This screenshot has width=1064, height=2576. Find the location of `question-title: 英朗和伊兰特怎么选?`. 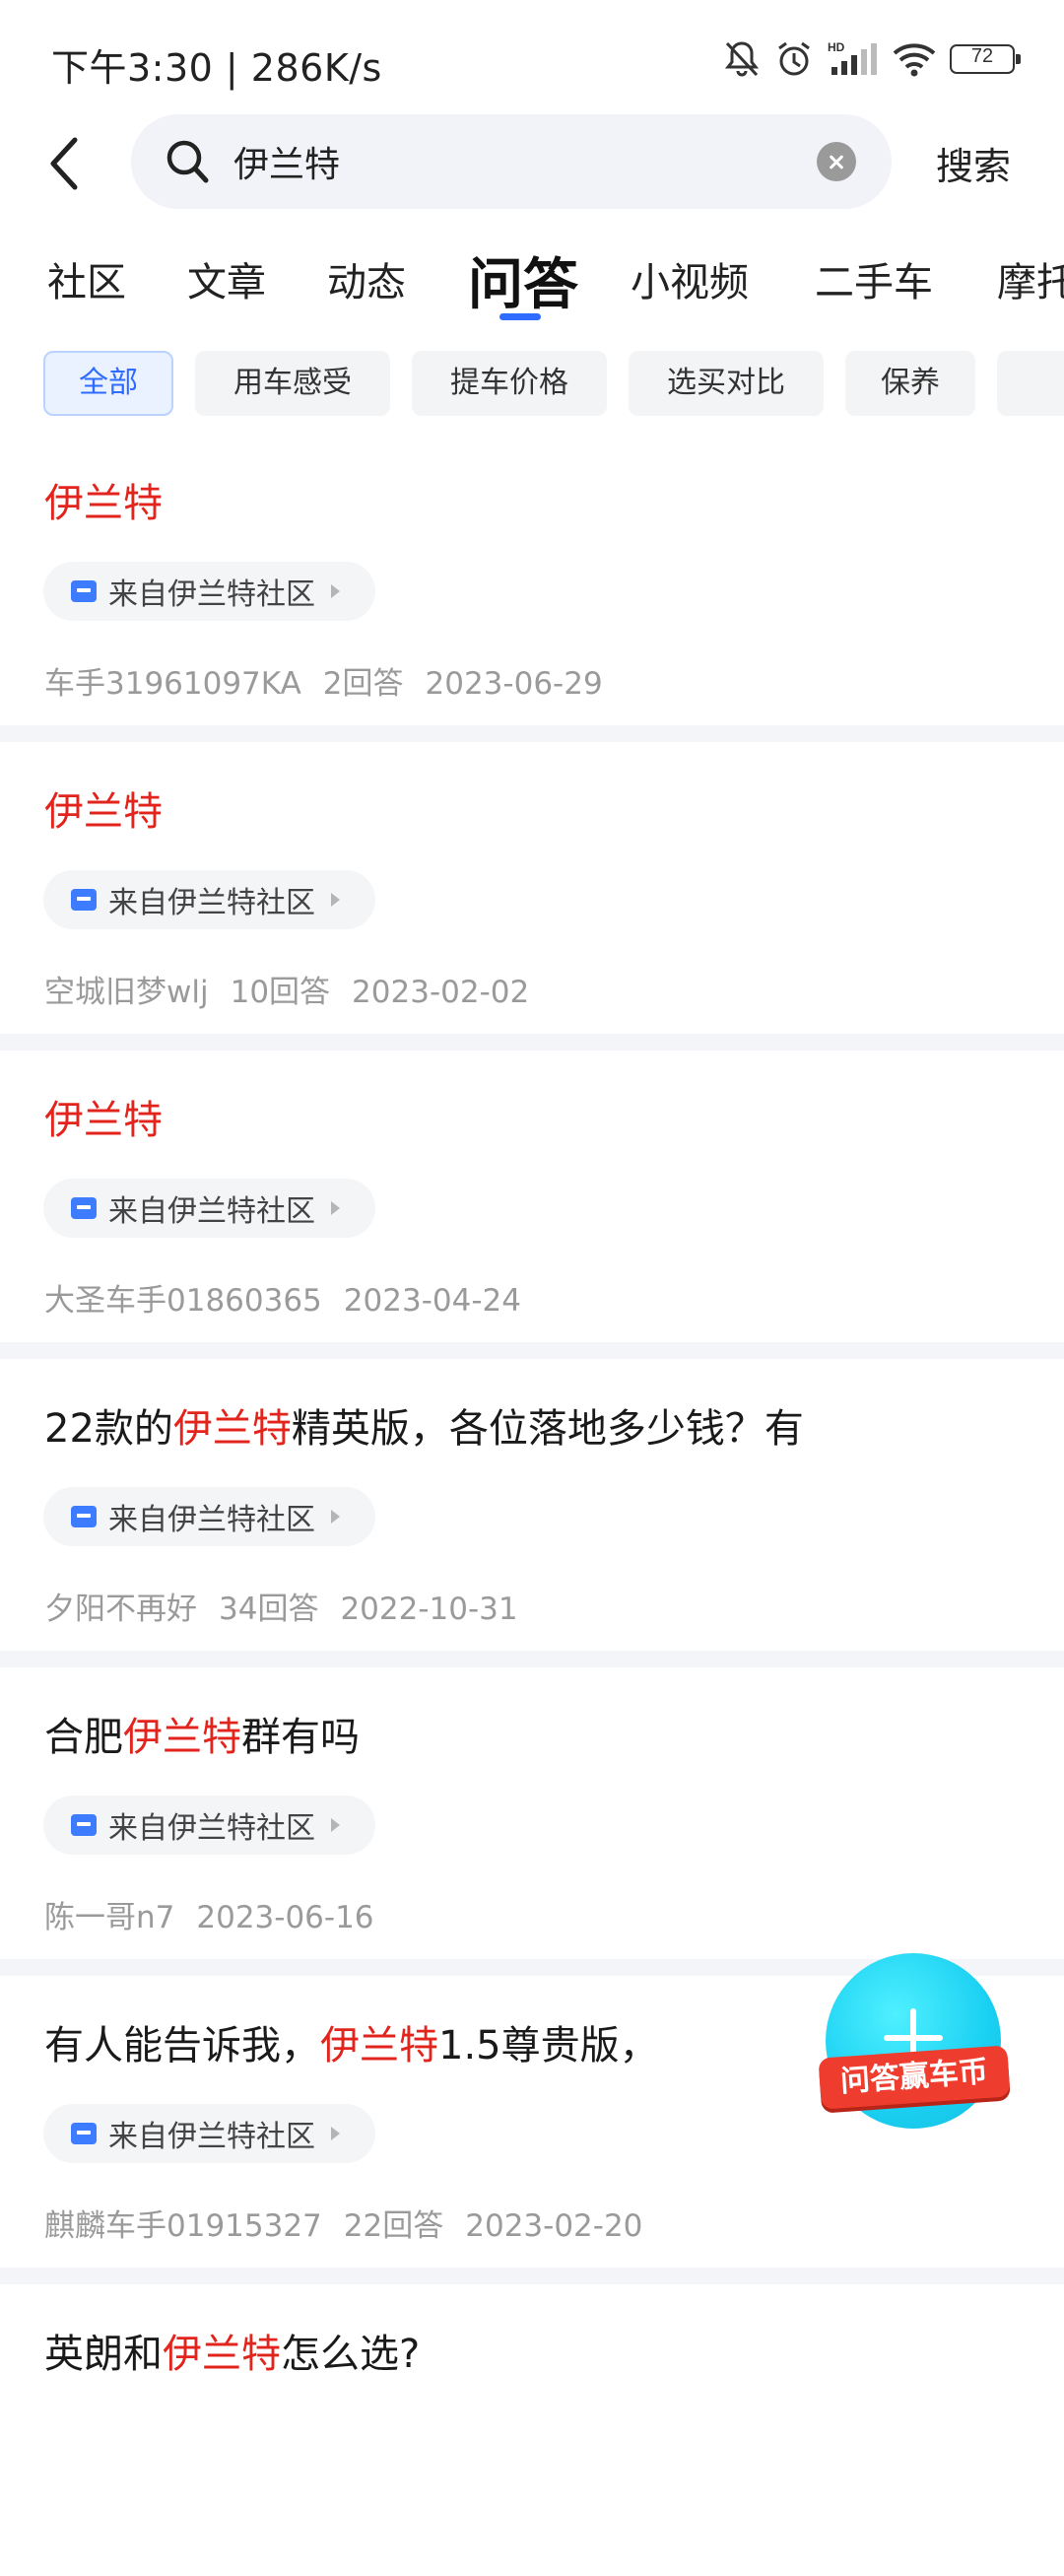

question-title: 英朗和伊兰特怎么选? is located at coordinates (233, 2354).